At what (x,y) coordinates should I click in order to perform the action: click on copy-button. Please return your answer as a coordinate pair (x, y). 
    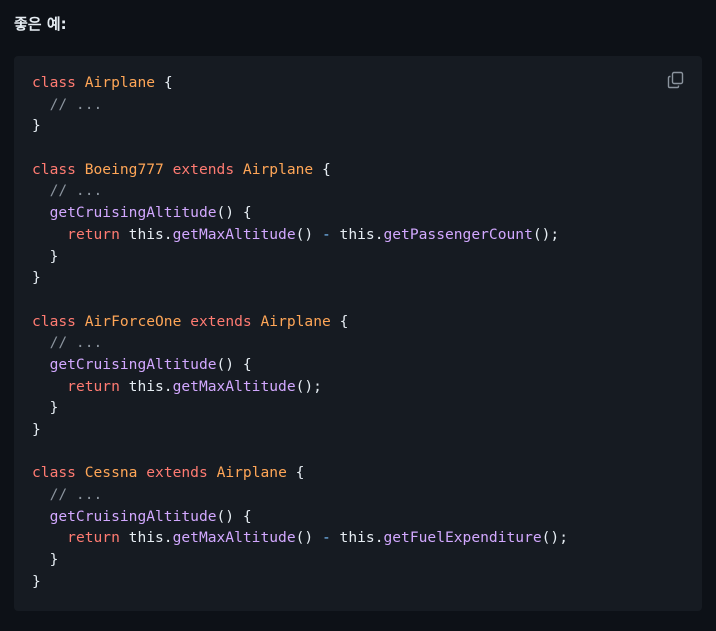
    Looking at the image, I should click on (676, 80).